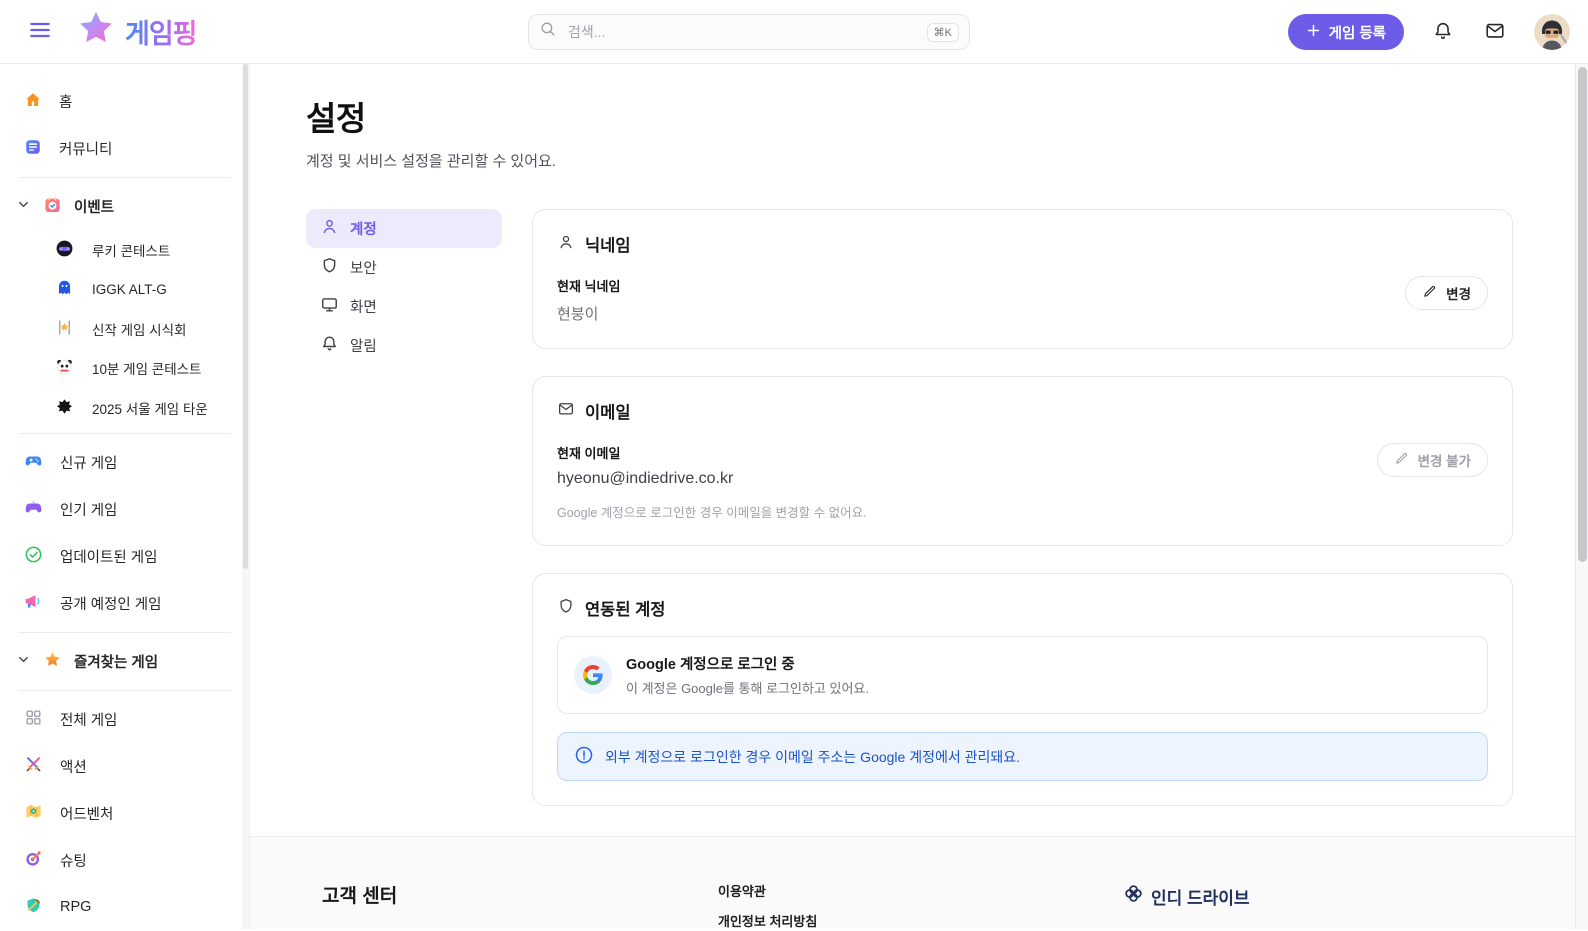 Image resolution: width=1588 pixels, height=931 pixels. I want to click on app-logo: 게임핑, so click(137, 31).